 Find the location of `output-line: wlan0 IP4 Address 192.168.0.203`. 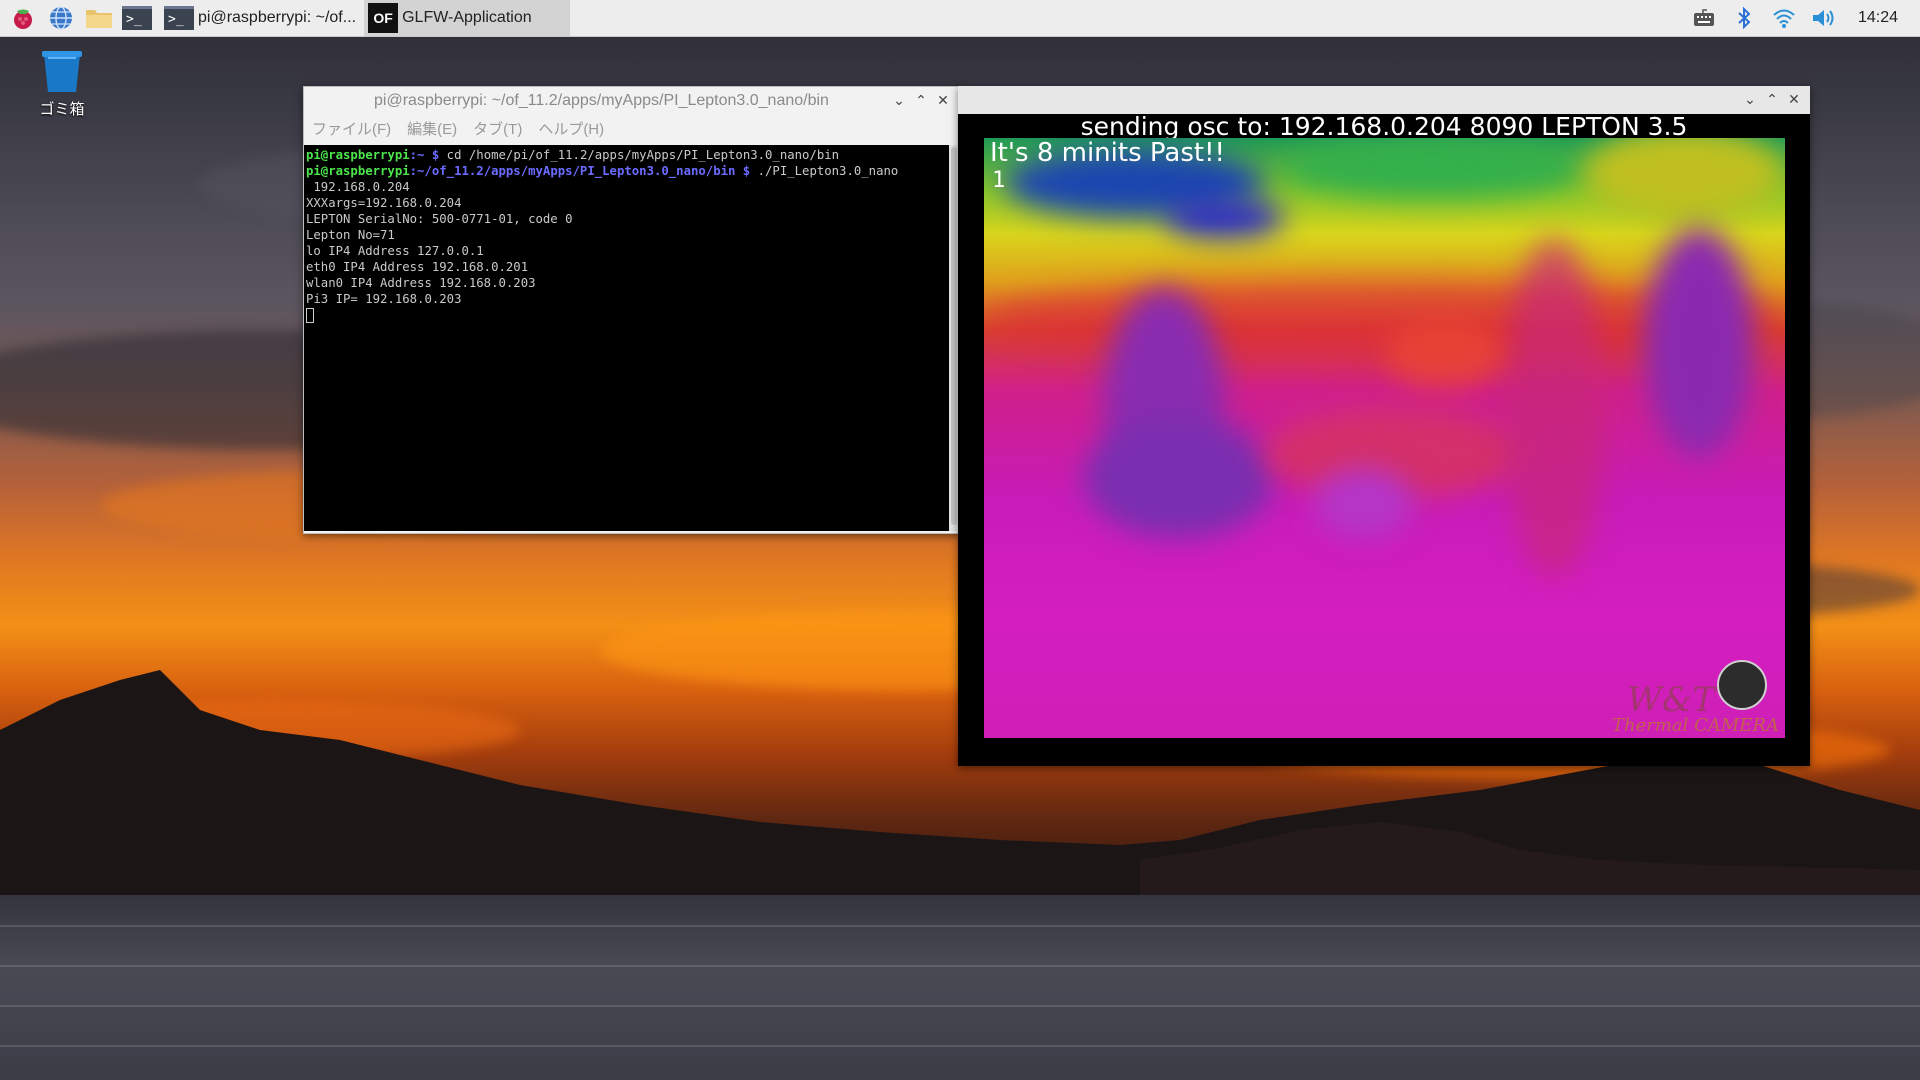

output-line: wlan0 IP4 Address 192.168.0.203 is located at coordinates (421, 283).